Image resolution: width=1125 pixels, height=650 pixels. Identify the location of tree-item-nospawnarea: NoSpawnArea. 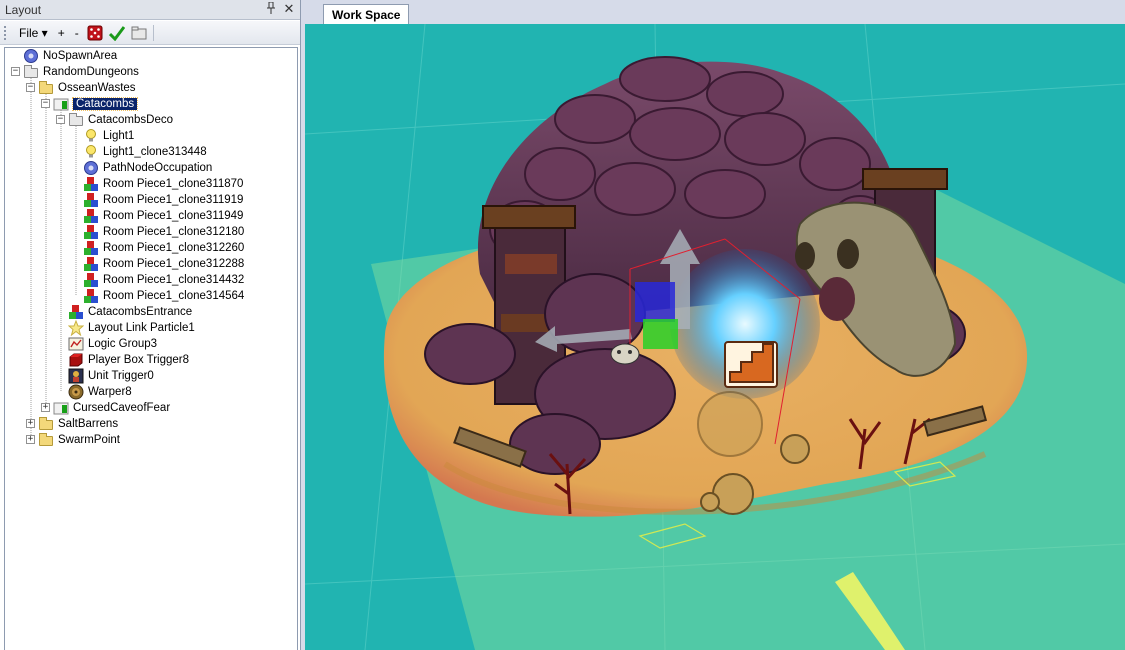
(70, 56).